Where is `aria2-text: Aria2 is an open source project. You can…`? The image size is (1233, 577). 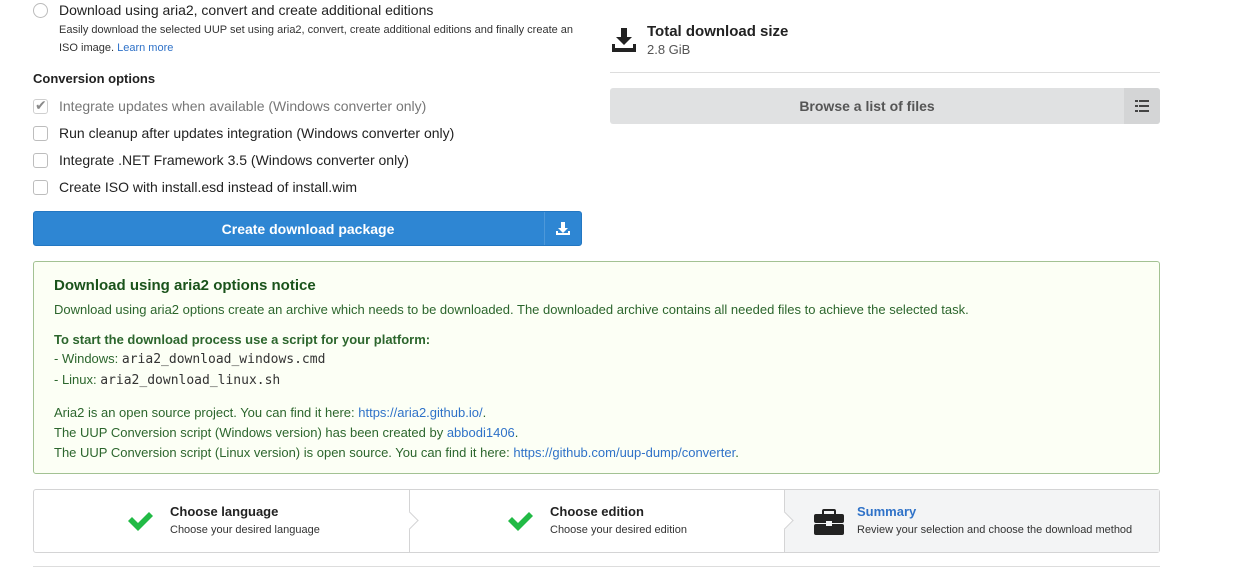
aria2-text: Aria2 is an open source project. You can… is located at coordinates (206, 412).